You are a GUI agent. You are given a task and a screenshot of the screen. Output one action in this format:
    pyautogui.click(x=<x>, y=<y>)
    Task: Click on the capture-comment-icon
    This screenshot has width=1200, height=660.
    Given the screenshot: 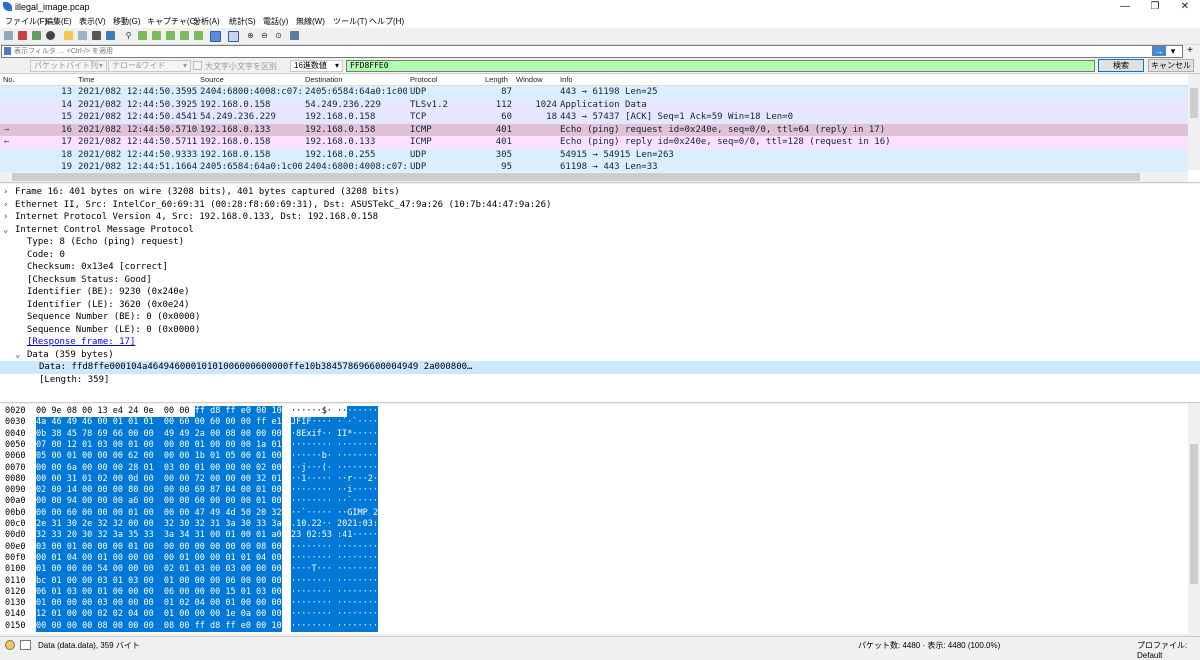 What is the action you would take?
    pyautogui.click(x=25, y=645)
    